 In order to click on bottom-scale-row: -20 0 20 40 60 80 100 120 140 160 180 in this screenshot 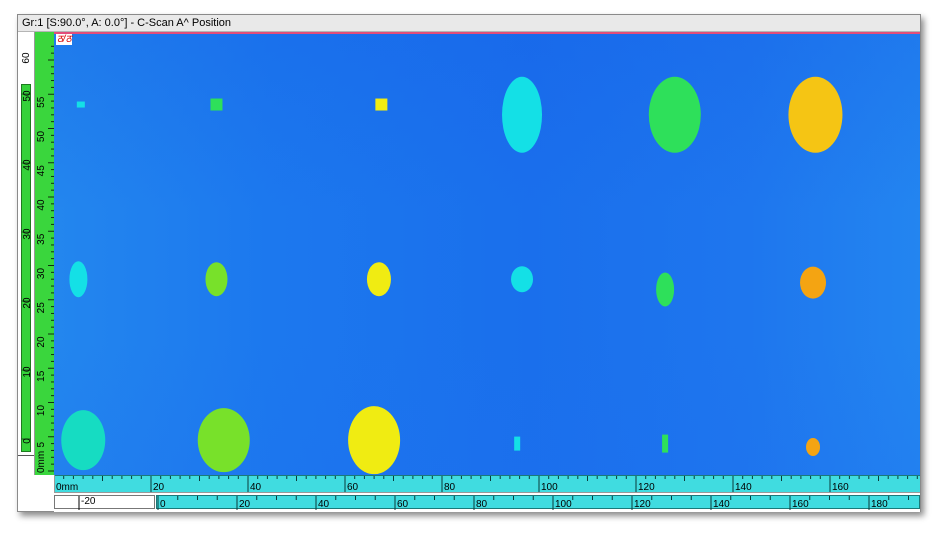, I will do `click(487, 502)`.